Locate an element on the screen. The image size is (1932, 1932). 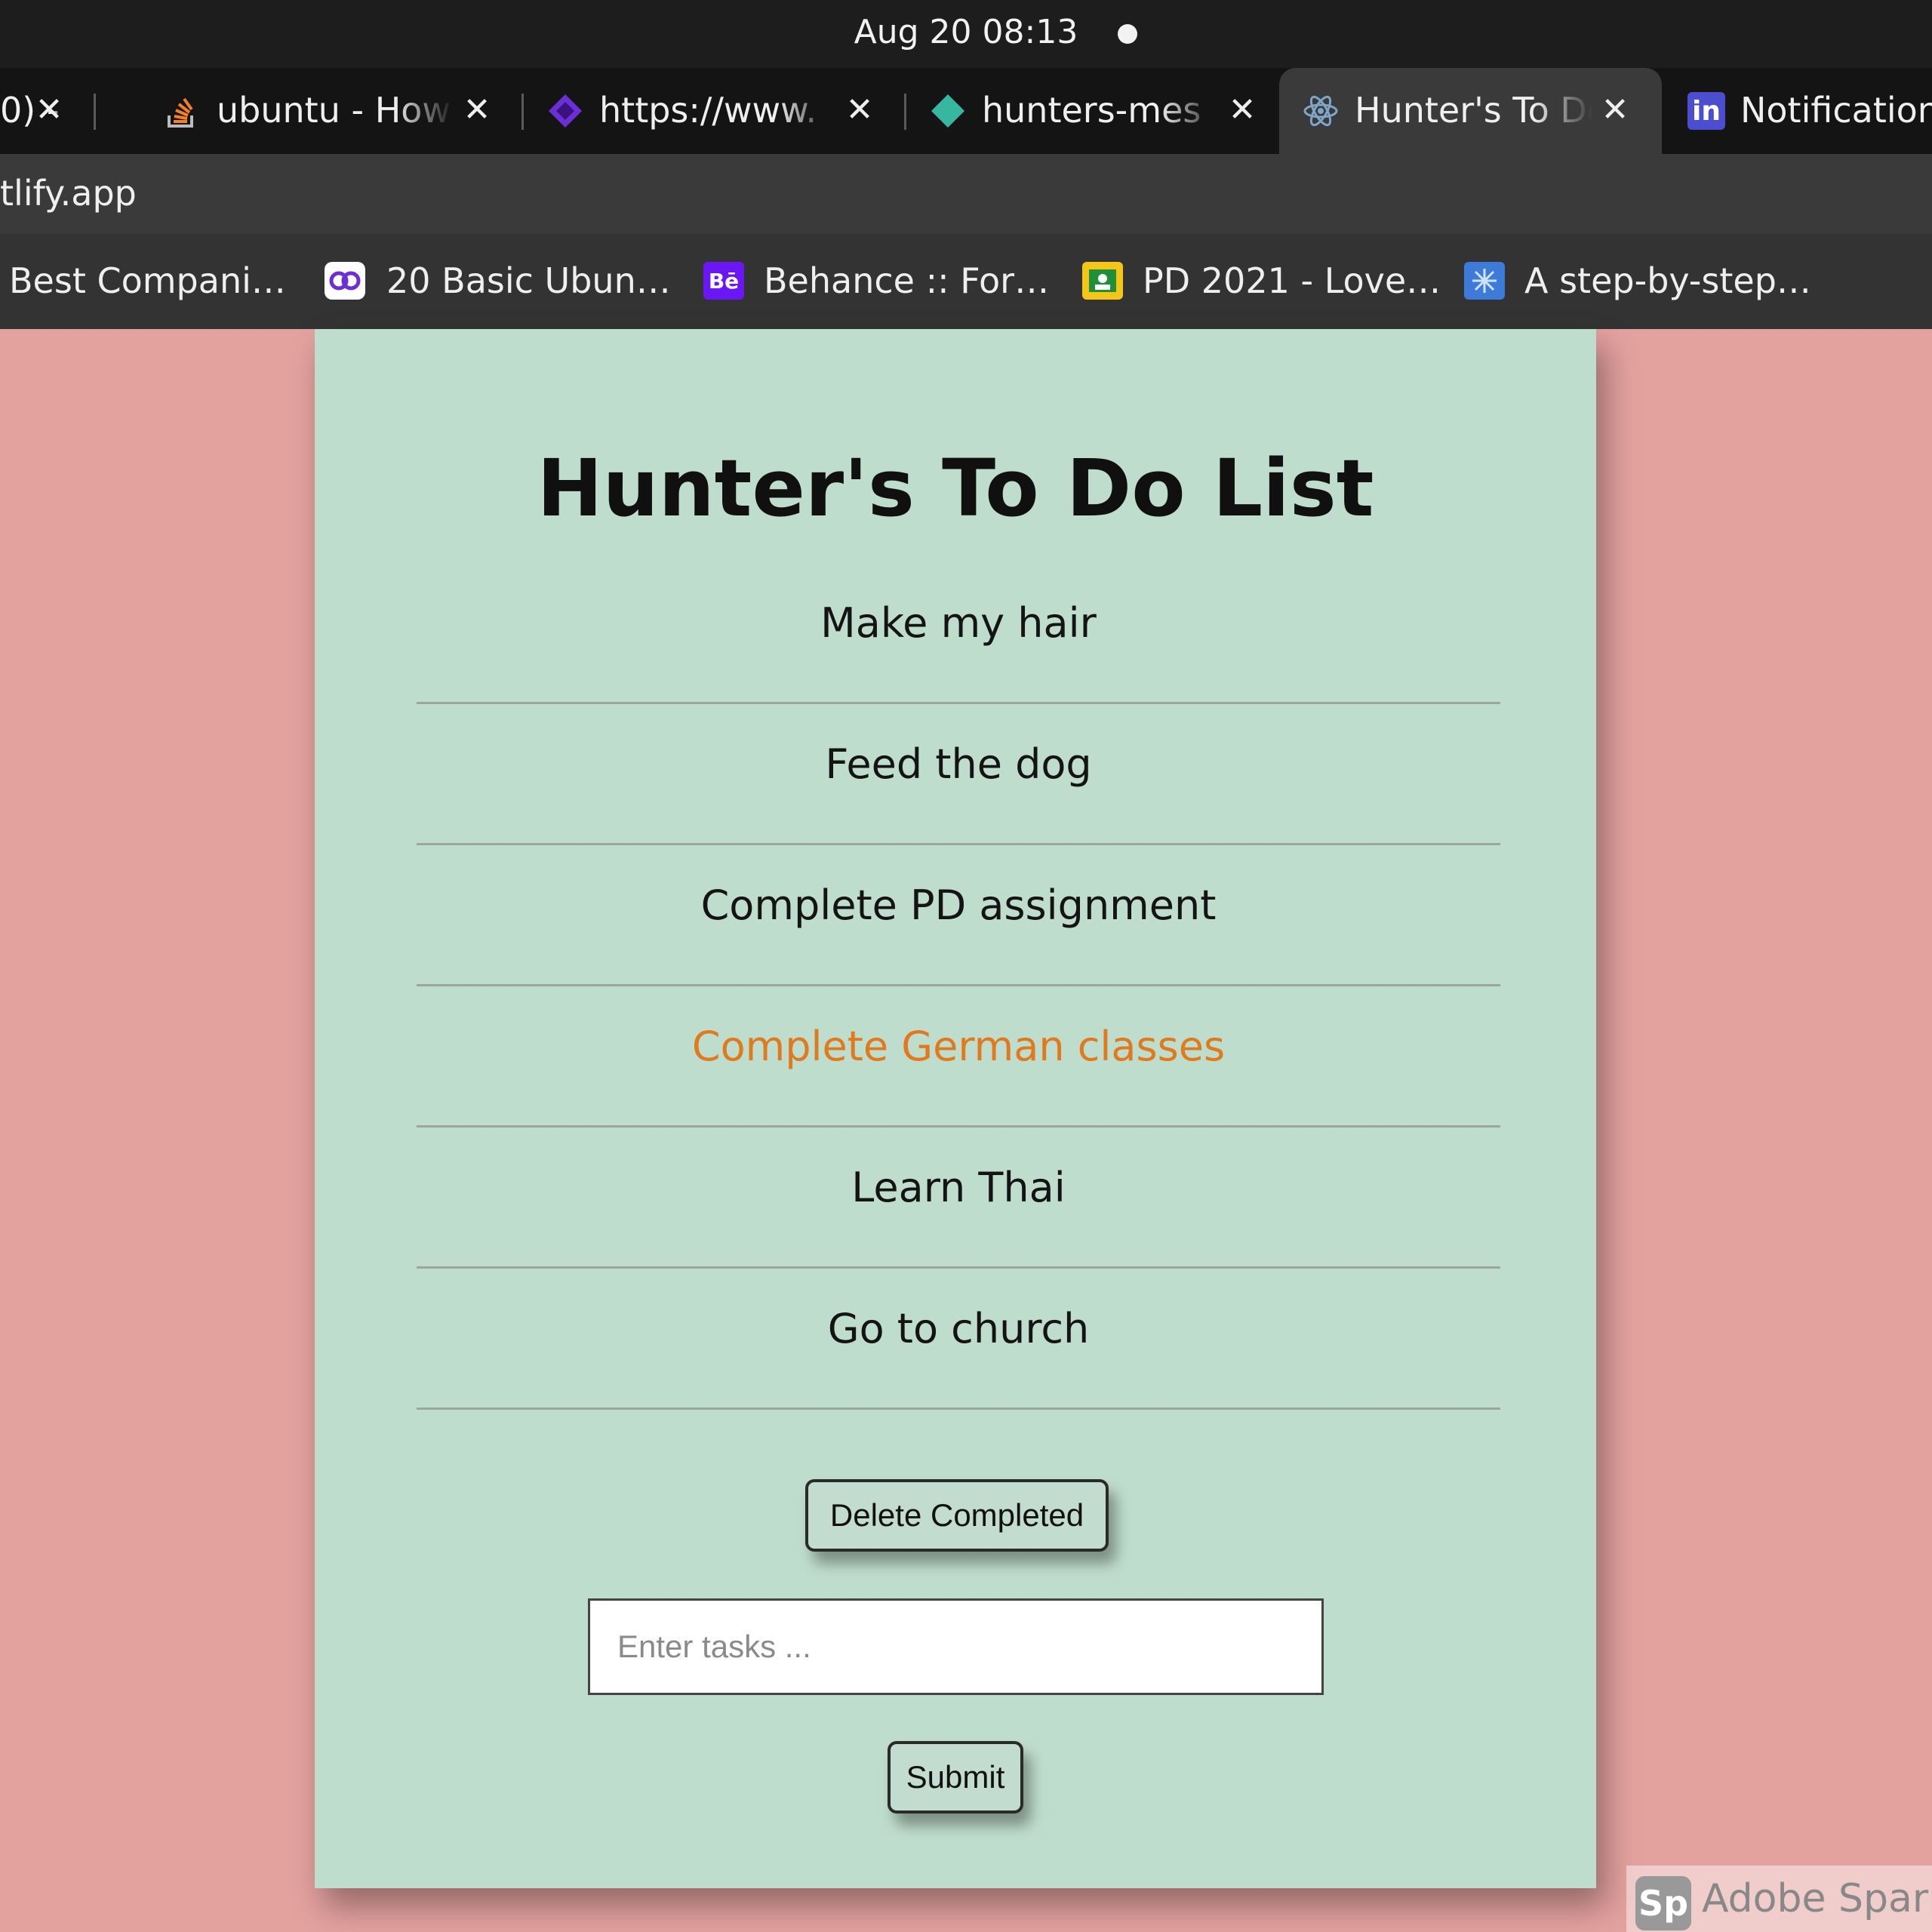
delete-completed-button: Delete Completed is located at coordinates (957, 1515).